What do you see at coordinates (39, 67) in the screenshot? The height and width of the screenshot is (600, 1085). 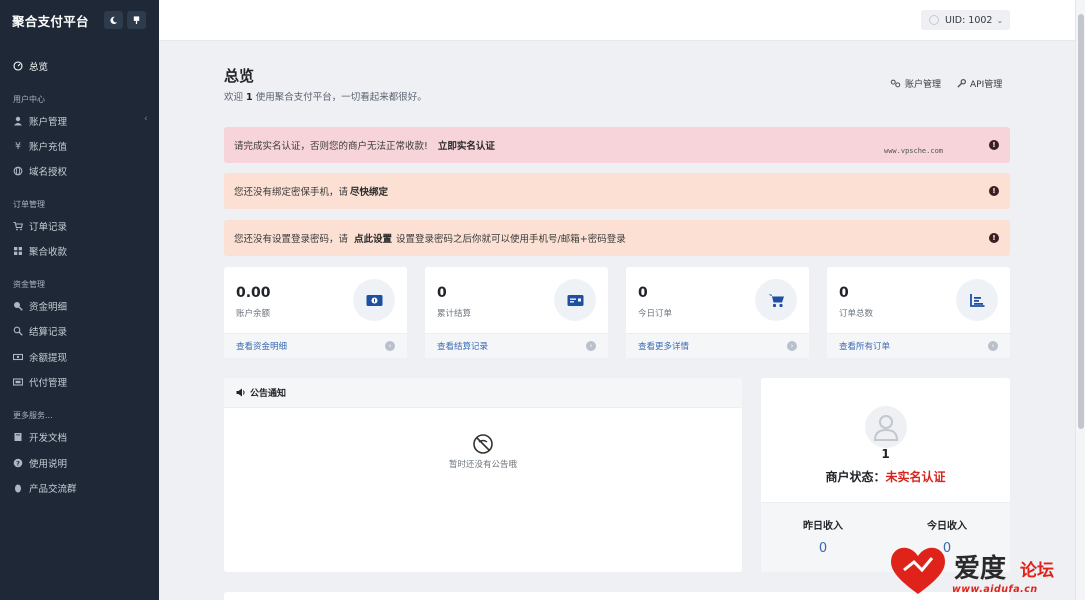 I see `sidebar-item-label: 总览` at bounding box center [39, 67].